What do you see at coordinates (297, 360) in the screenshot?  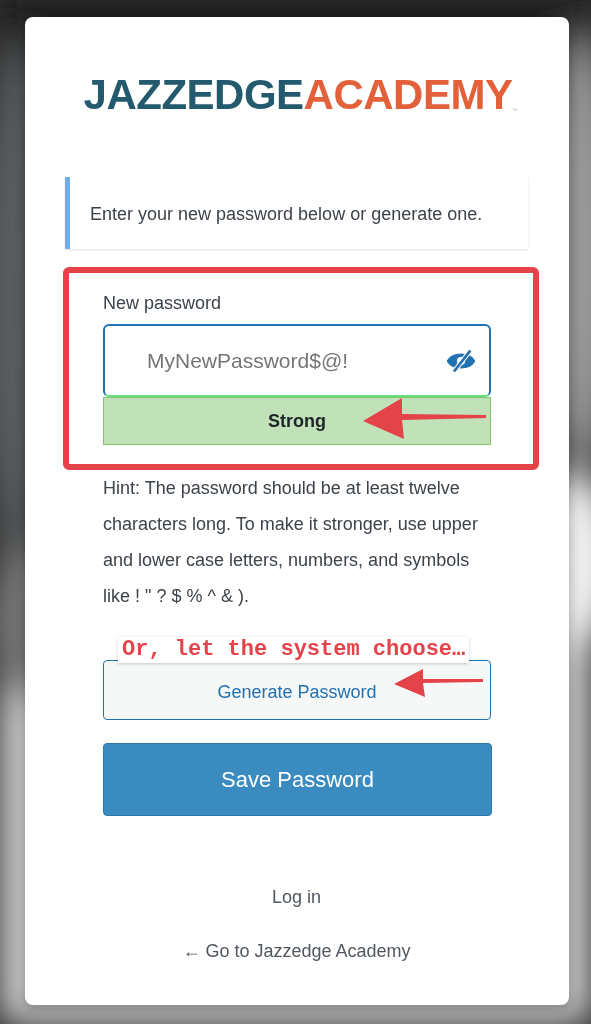 I see `password-field: MyNewPassword$@!` at bounding box center [297, 360].